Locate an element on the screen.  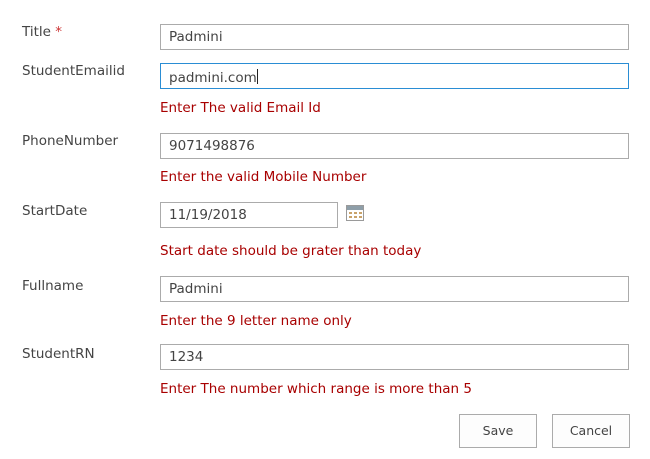
student-email-error: Enter The valid Email Id is located at coordinates (240, 108).